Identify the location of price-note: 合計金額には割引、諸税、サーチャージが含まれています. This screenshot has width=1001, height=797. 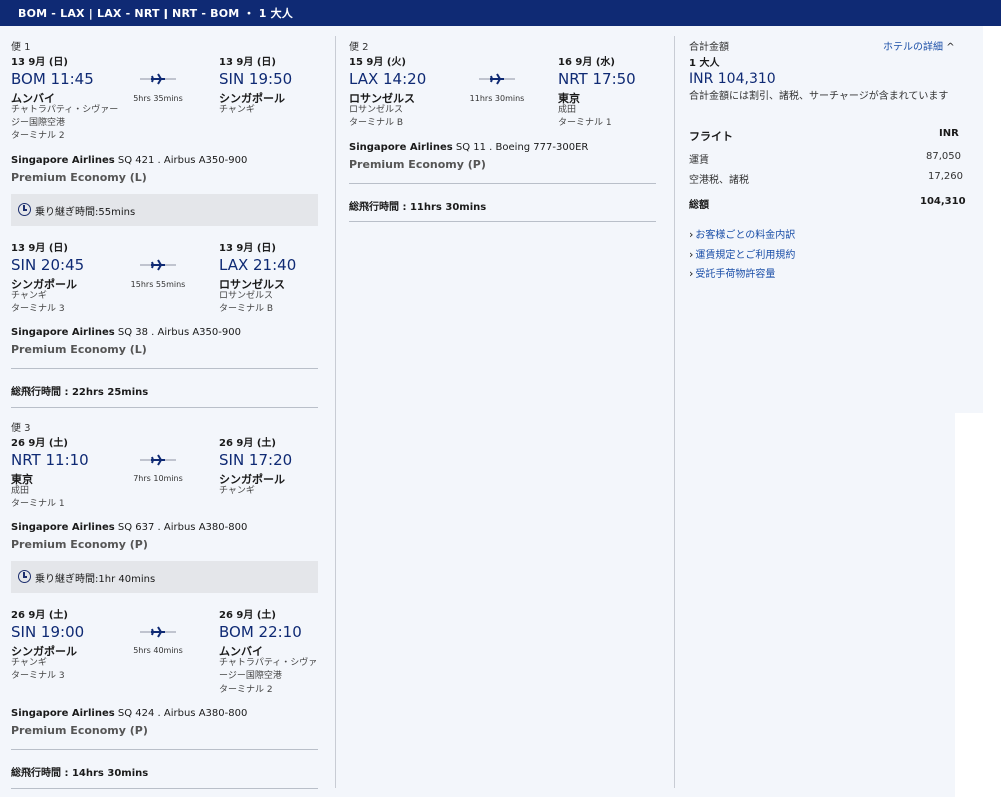
(819, 96).